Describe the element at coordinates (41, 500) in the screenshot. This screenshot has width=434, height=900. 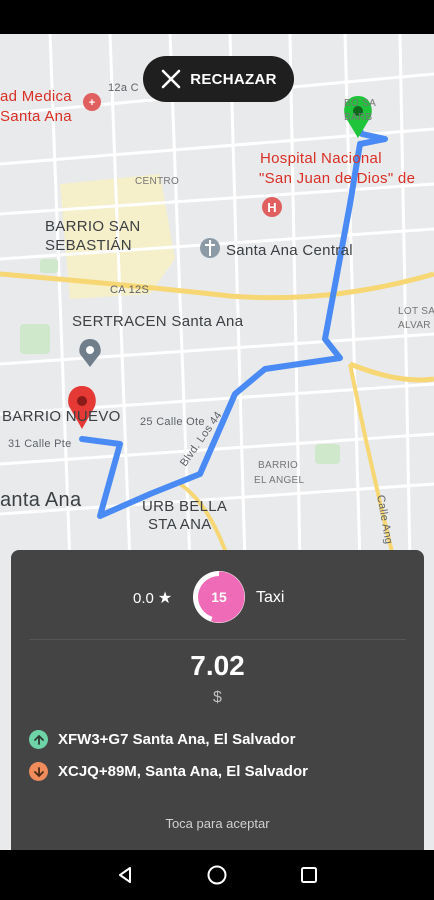
I see `map-label-santa-ana-city: anta Ana` at that location.